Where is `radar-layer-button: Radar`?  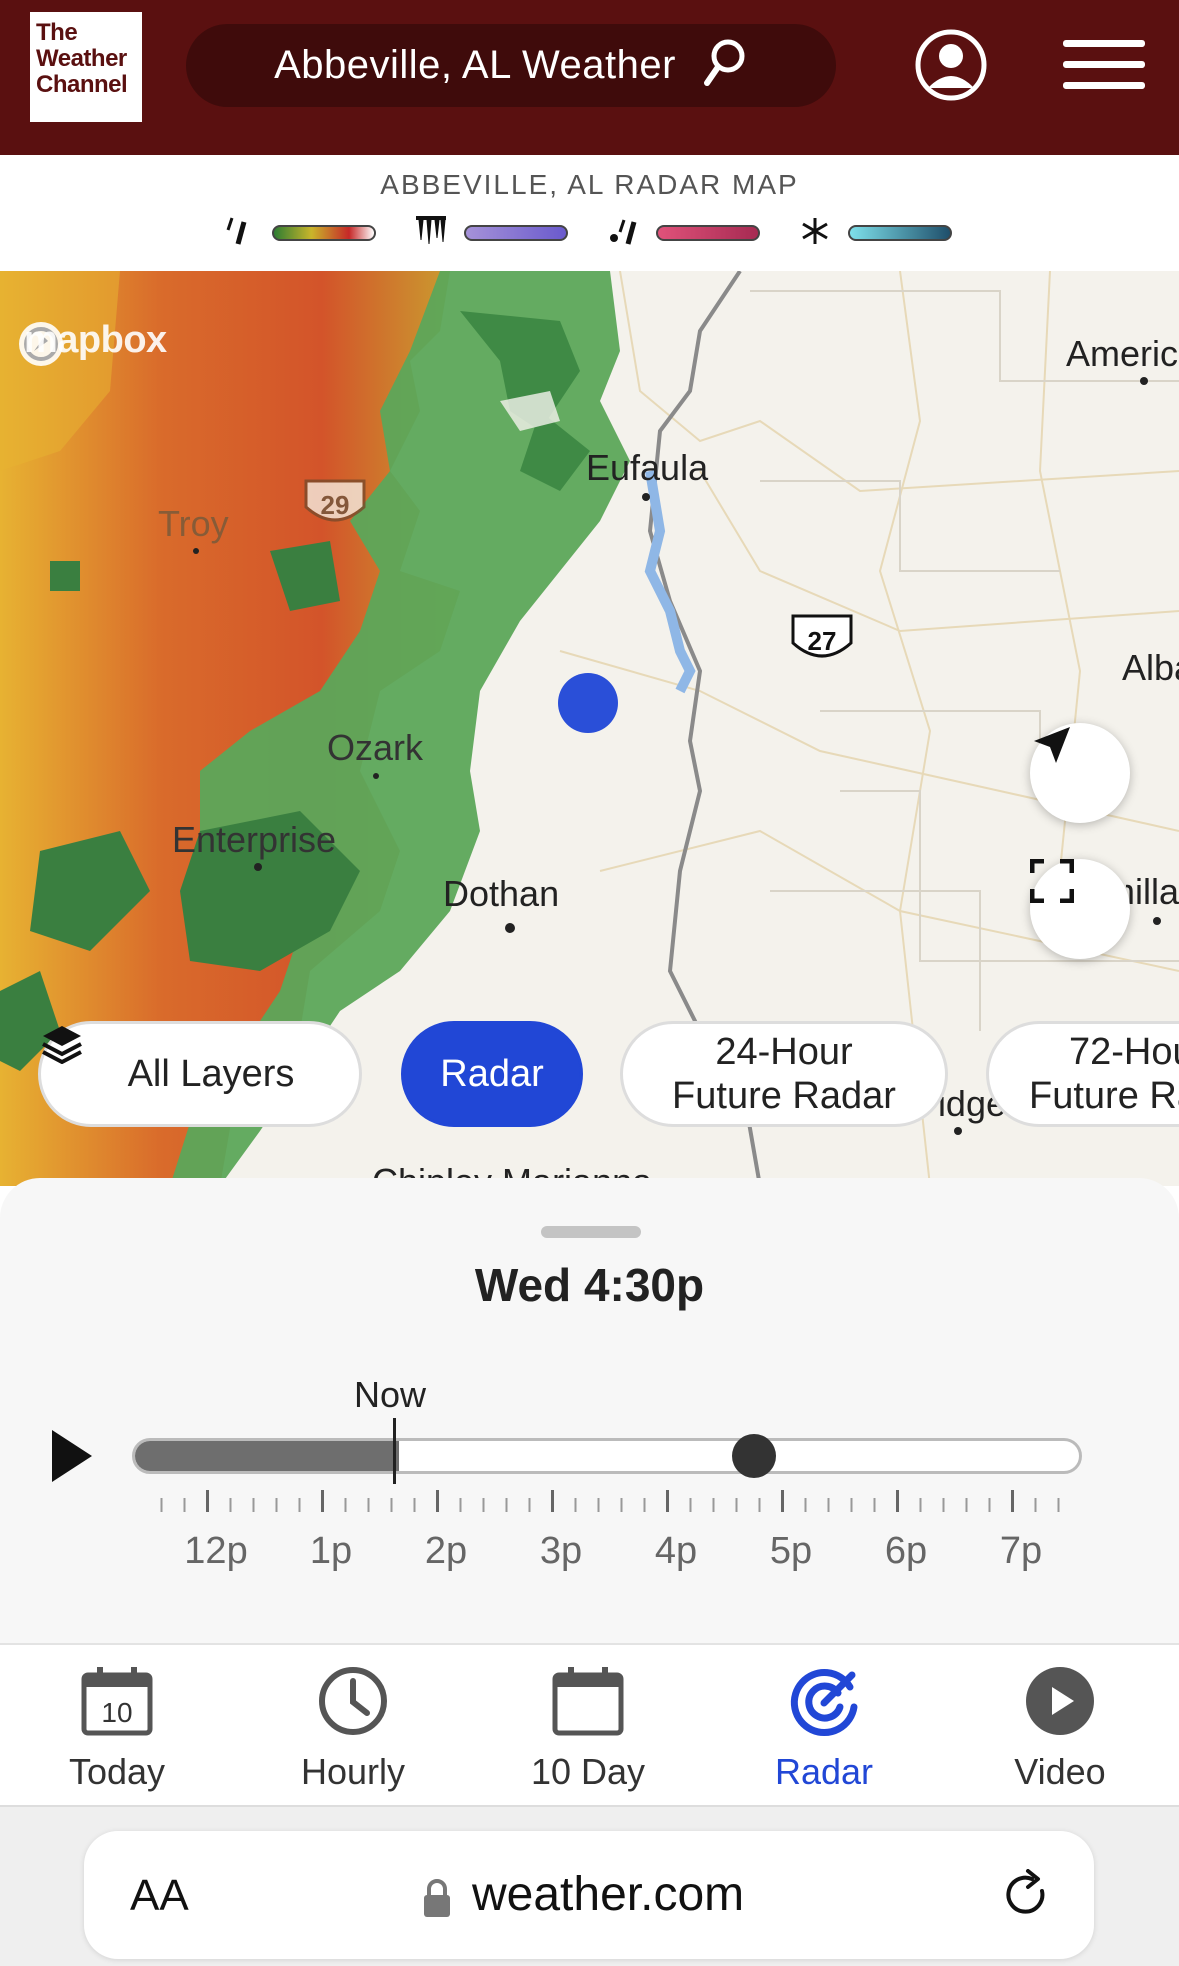 radar-layer-button: Radar is located at coordinates (492, 1074).